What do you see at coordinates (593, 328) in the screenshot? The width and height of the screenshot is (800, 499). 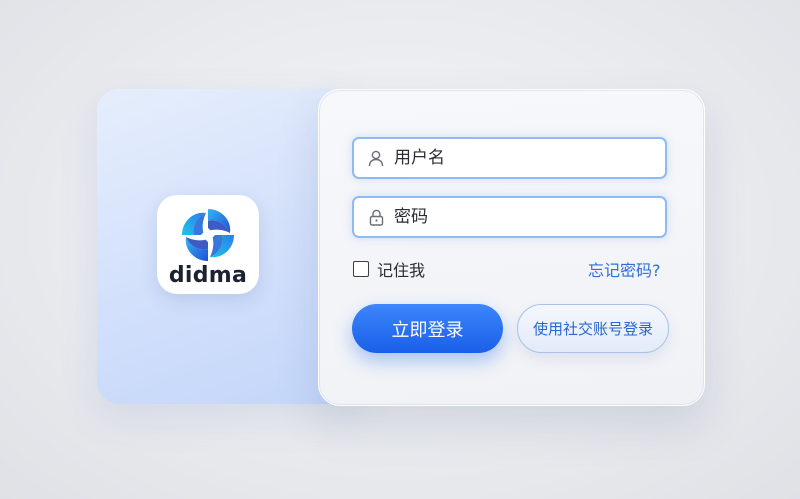 I see `social-login-button: 使用社交账号登录` at bounding box center [593, 328].